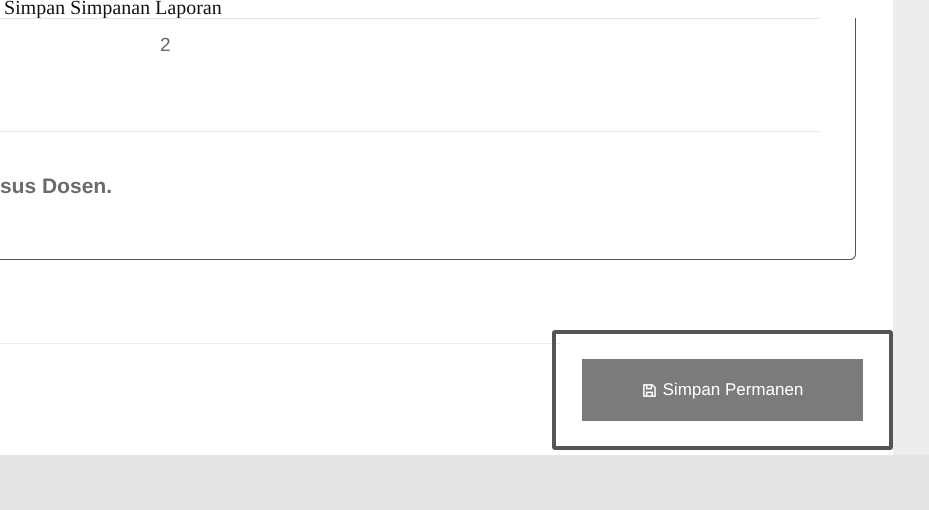 The image size is (929, 510). Describe the element at coordinates (165, 46) in the screenshot. I see `value-text: 2` at that location.